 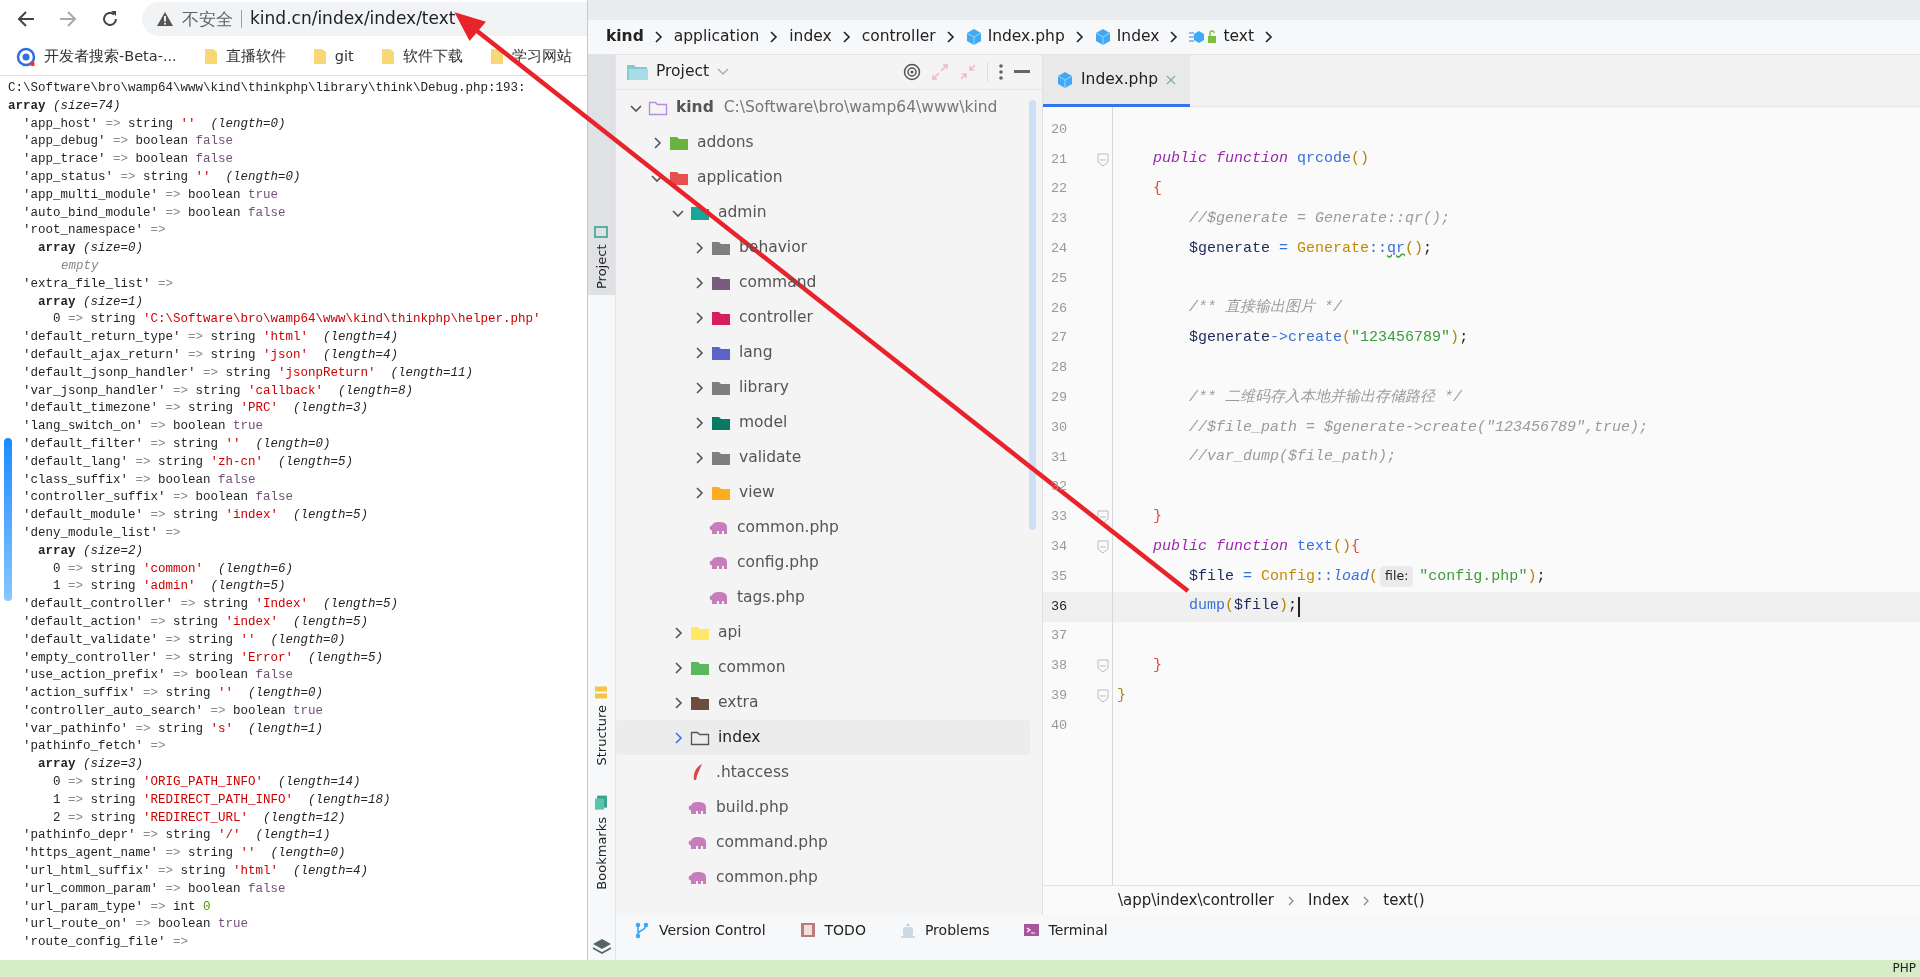 I want to click on dump-line: 'default_validate' => string '' (length=0), so click(x=184, y=640).